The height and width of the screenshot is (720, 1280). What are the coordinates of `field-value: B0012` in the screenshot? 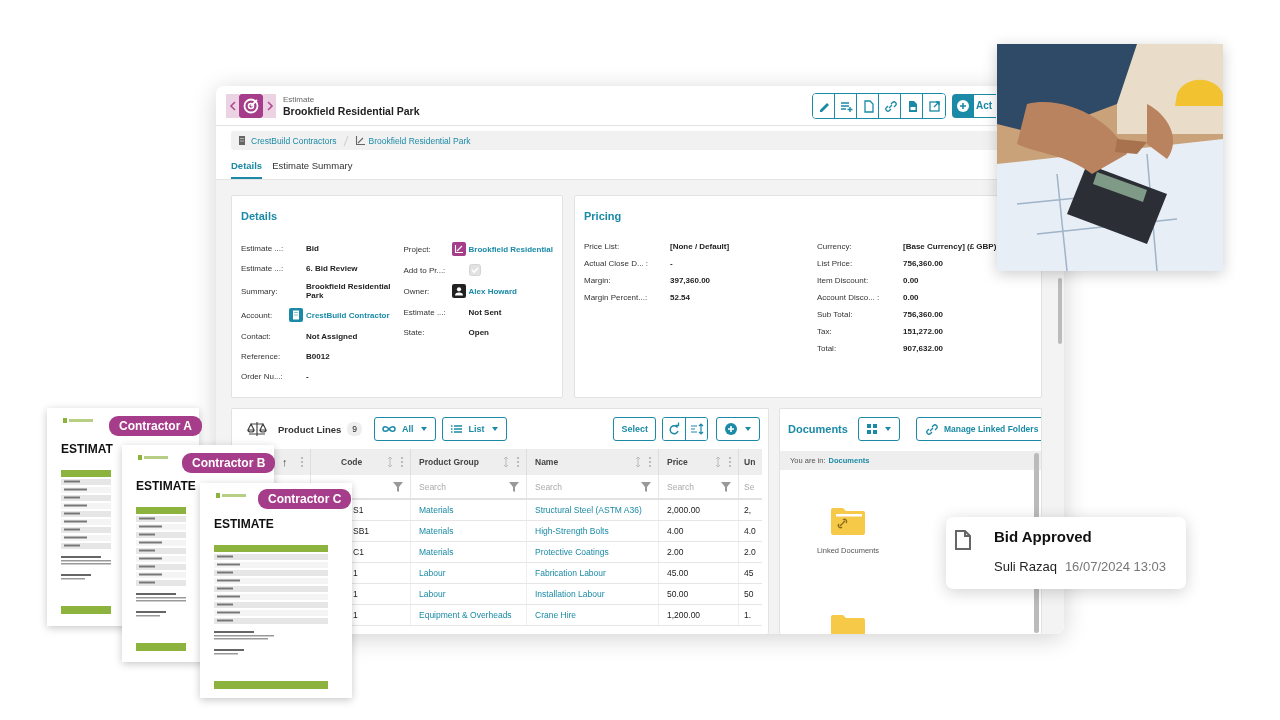 It's located at (318, 356).